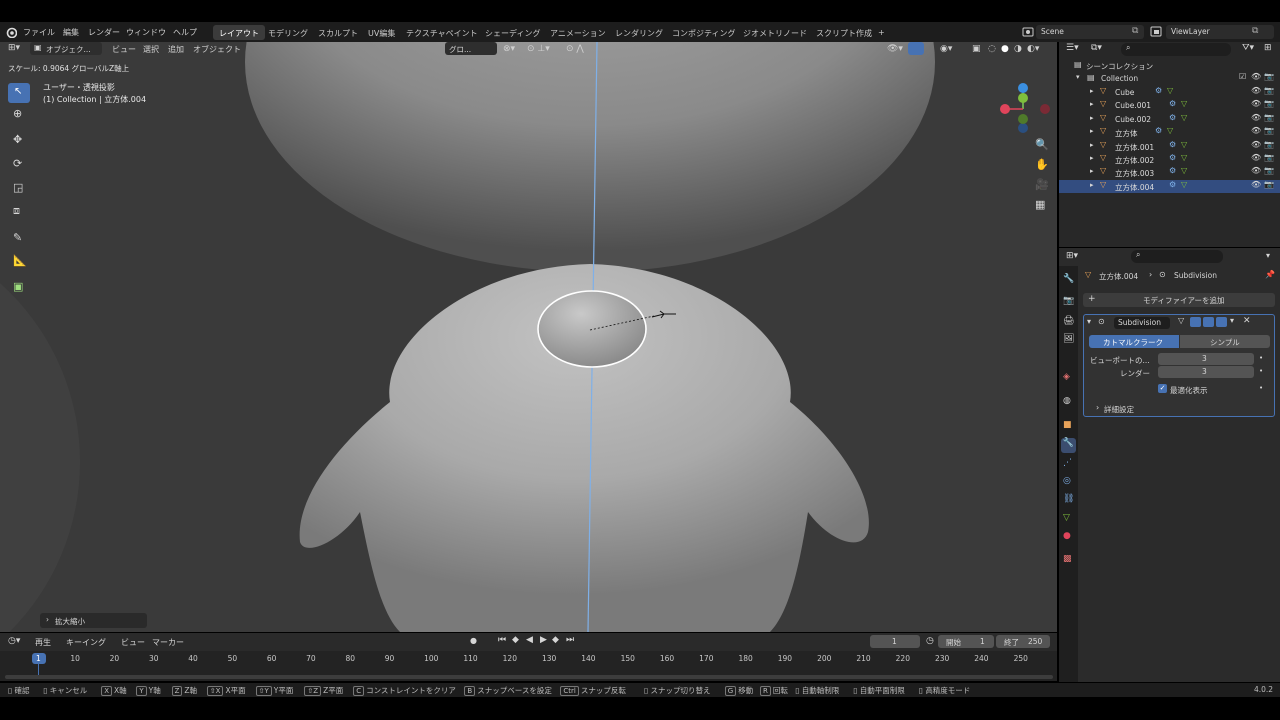  What do you see at coordinates (1072, 48) in the screenshot?
I see `outliner-editor-icon: ☰▾` at bounding box center [1072, 48].